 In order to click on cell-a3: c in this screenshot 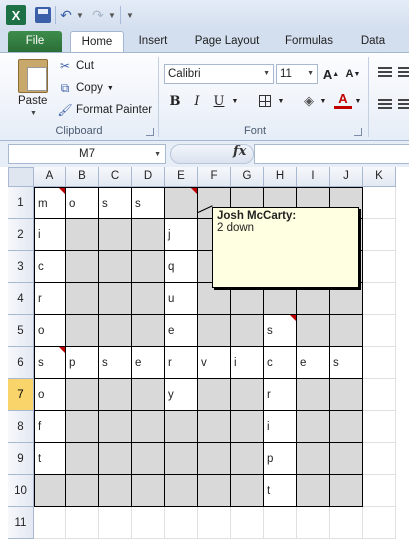, I will do `click(50, 267)`.